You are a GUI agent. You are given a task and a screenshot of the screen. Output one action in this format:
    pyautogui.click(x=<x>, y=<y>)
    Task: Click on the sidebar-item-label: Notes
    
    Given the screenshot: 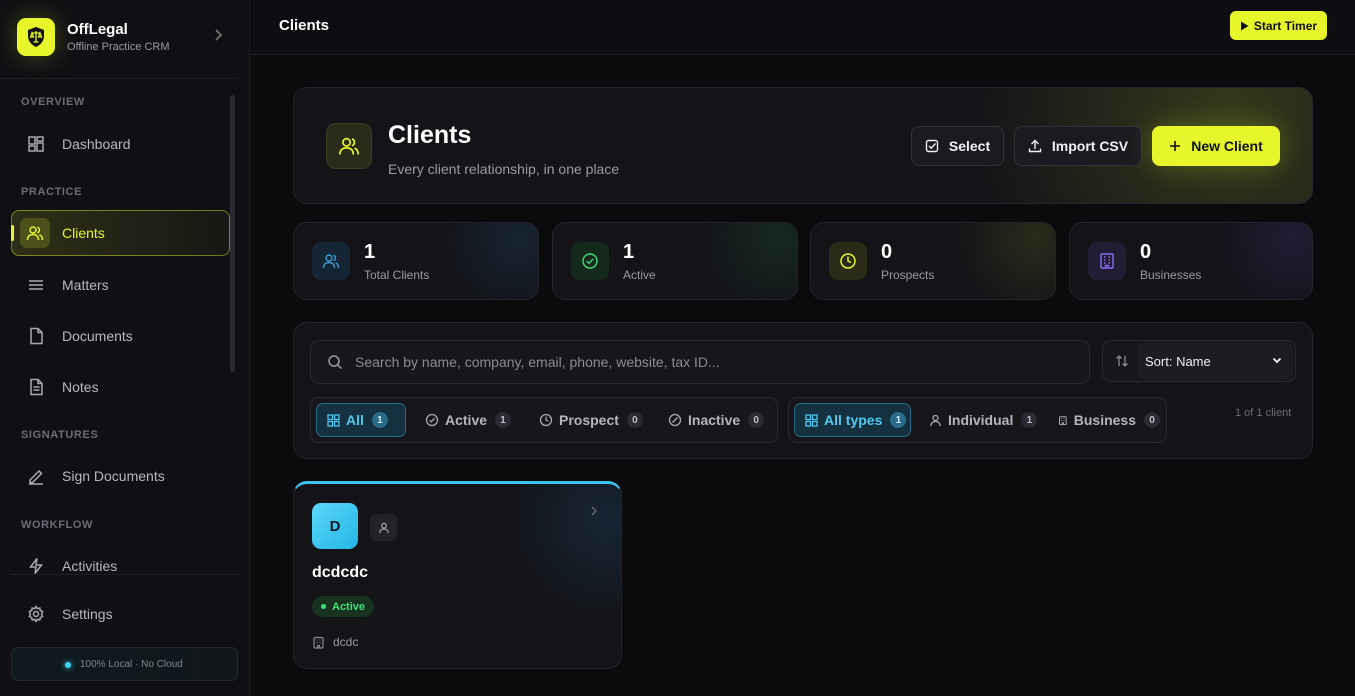 What is the action you would take?
    pyautogui.click(x=80, y=387)
    